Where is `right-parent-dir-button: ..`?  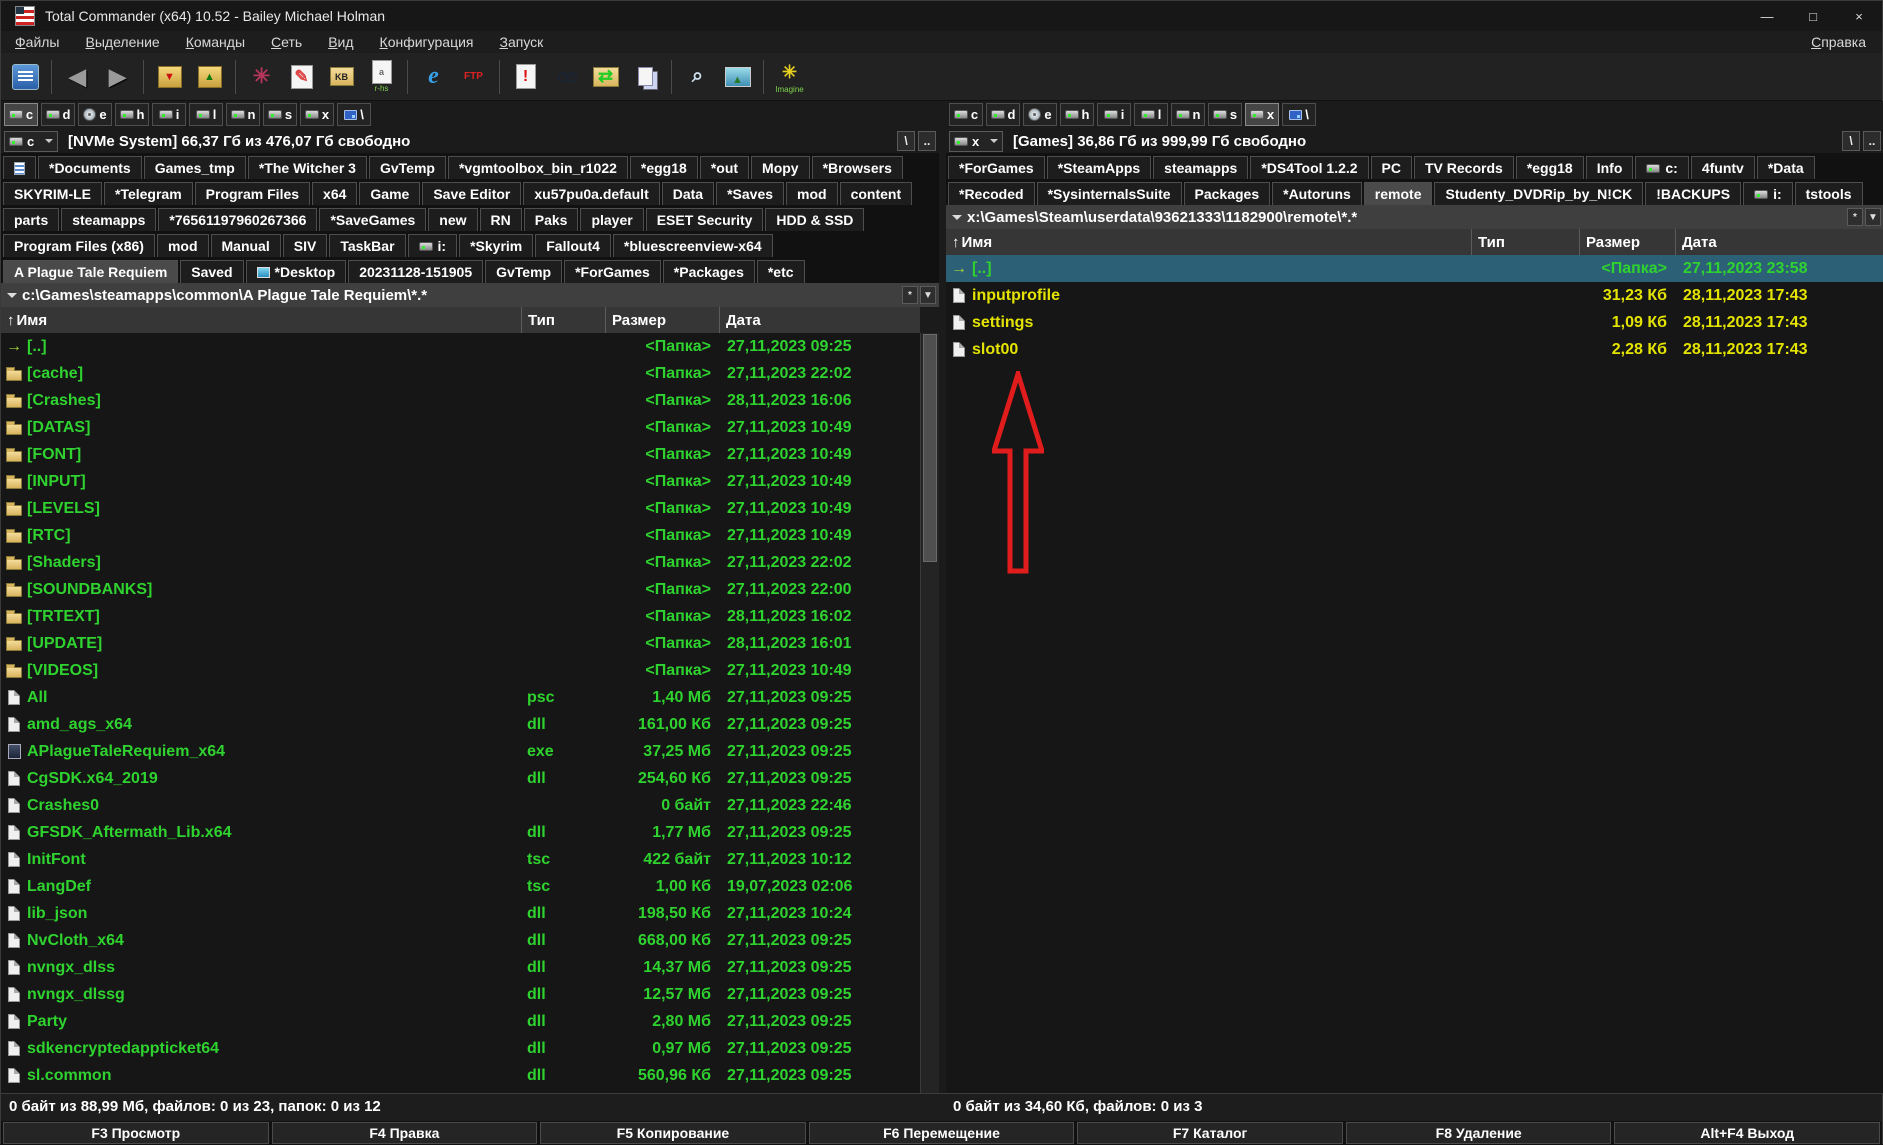
right-parent-dir-button: .. is located at coordinates (1872, 141).